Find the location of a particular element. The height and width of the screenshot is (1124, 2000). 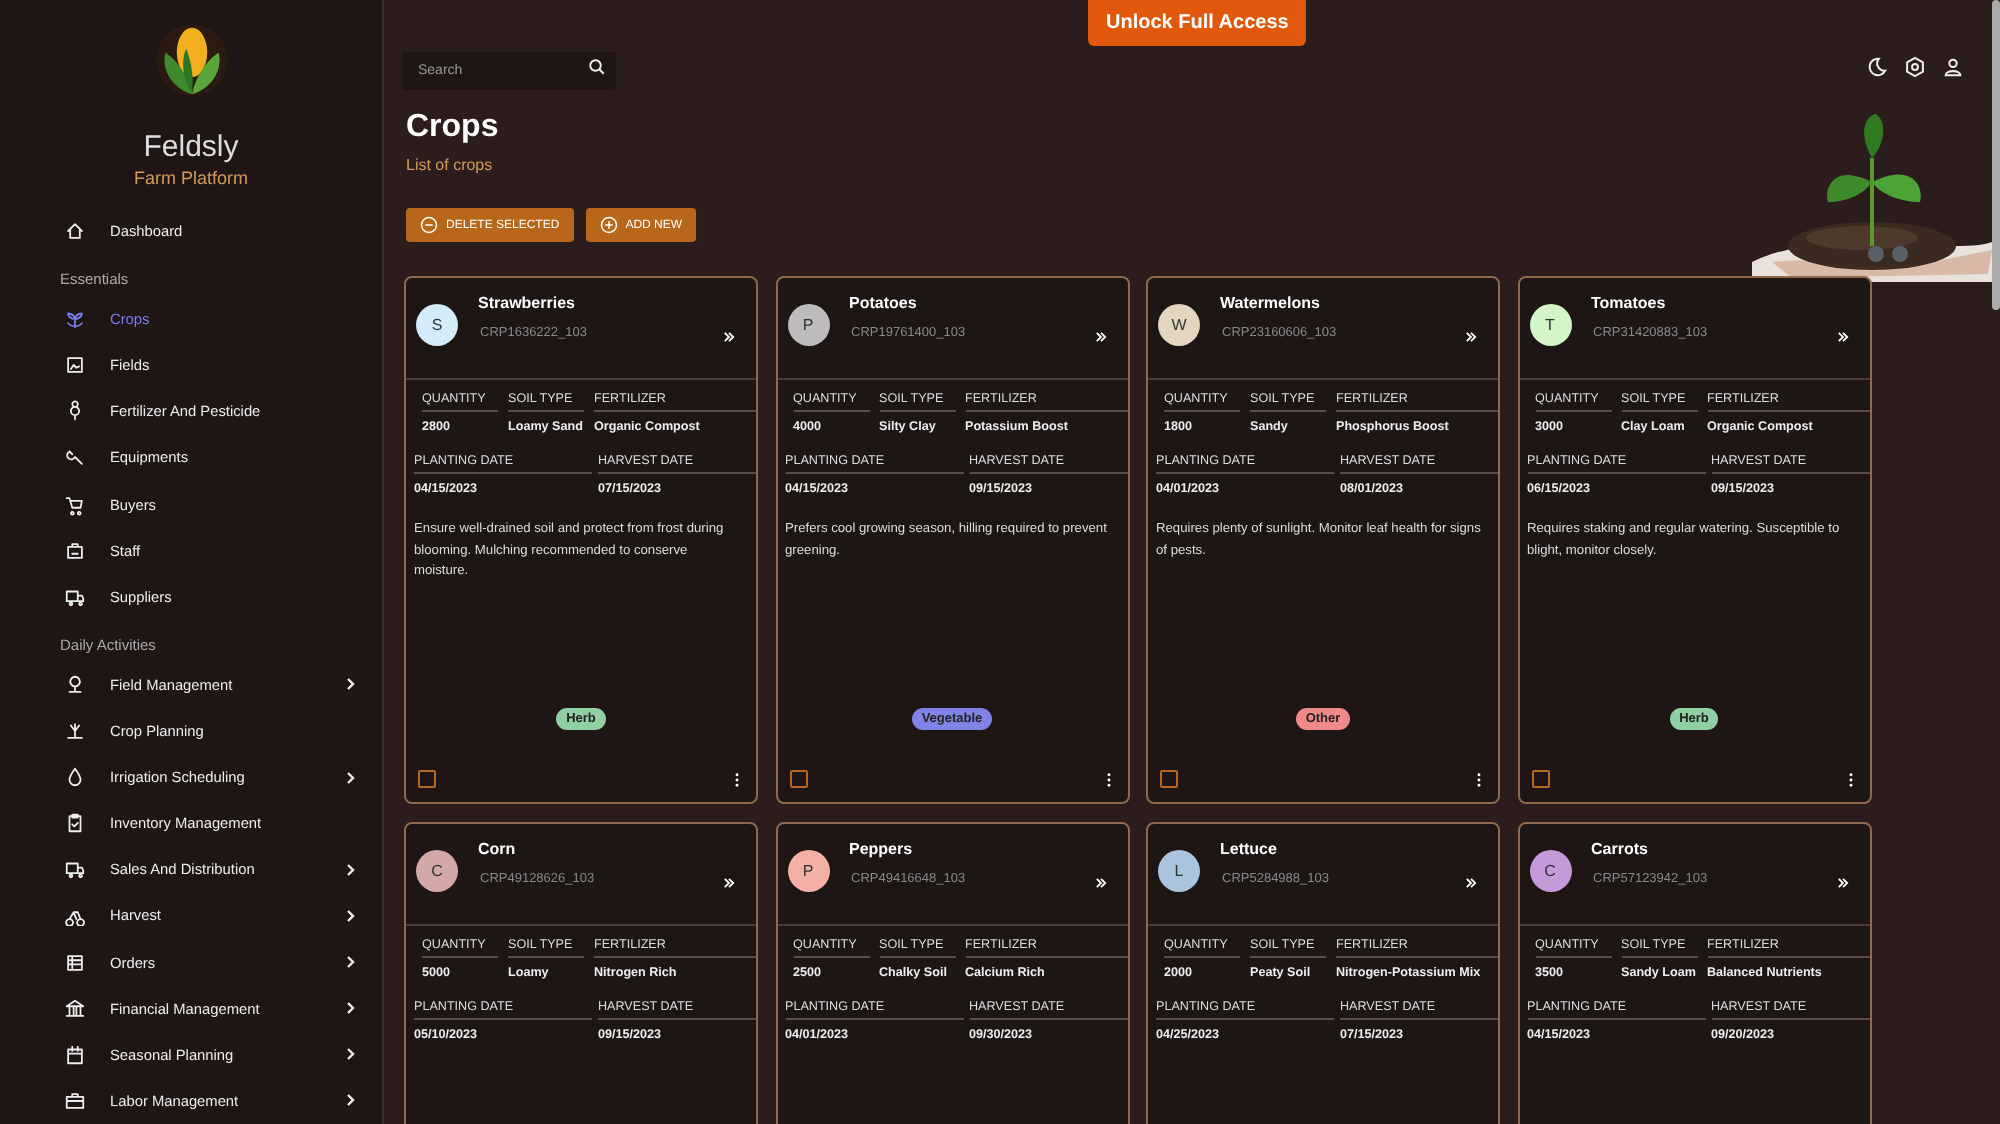

briefcase-icon is located at coordinates (75, 1100).